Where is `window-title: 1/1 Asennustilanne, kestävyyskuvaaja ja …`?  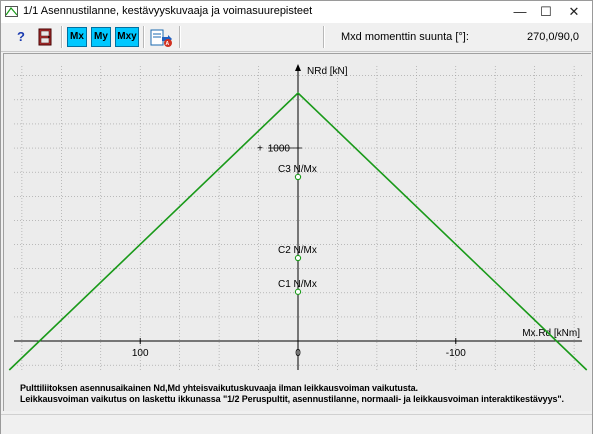
window-title: 1/1 Asennustilanne, kestävyyskuvaaja ja … is located at coordinates (168, 11).